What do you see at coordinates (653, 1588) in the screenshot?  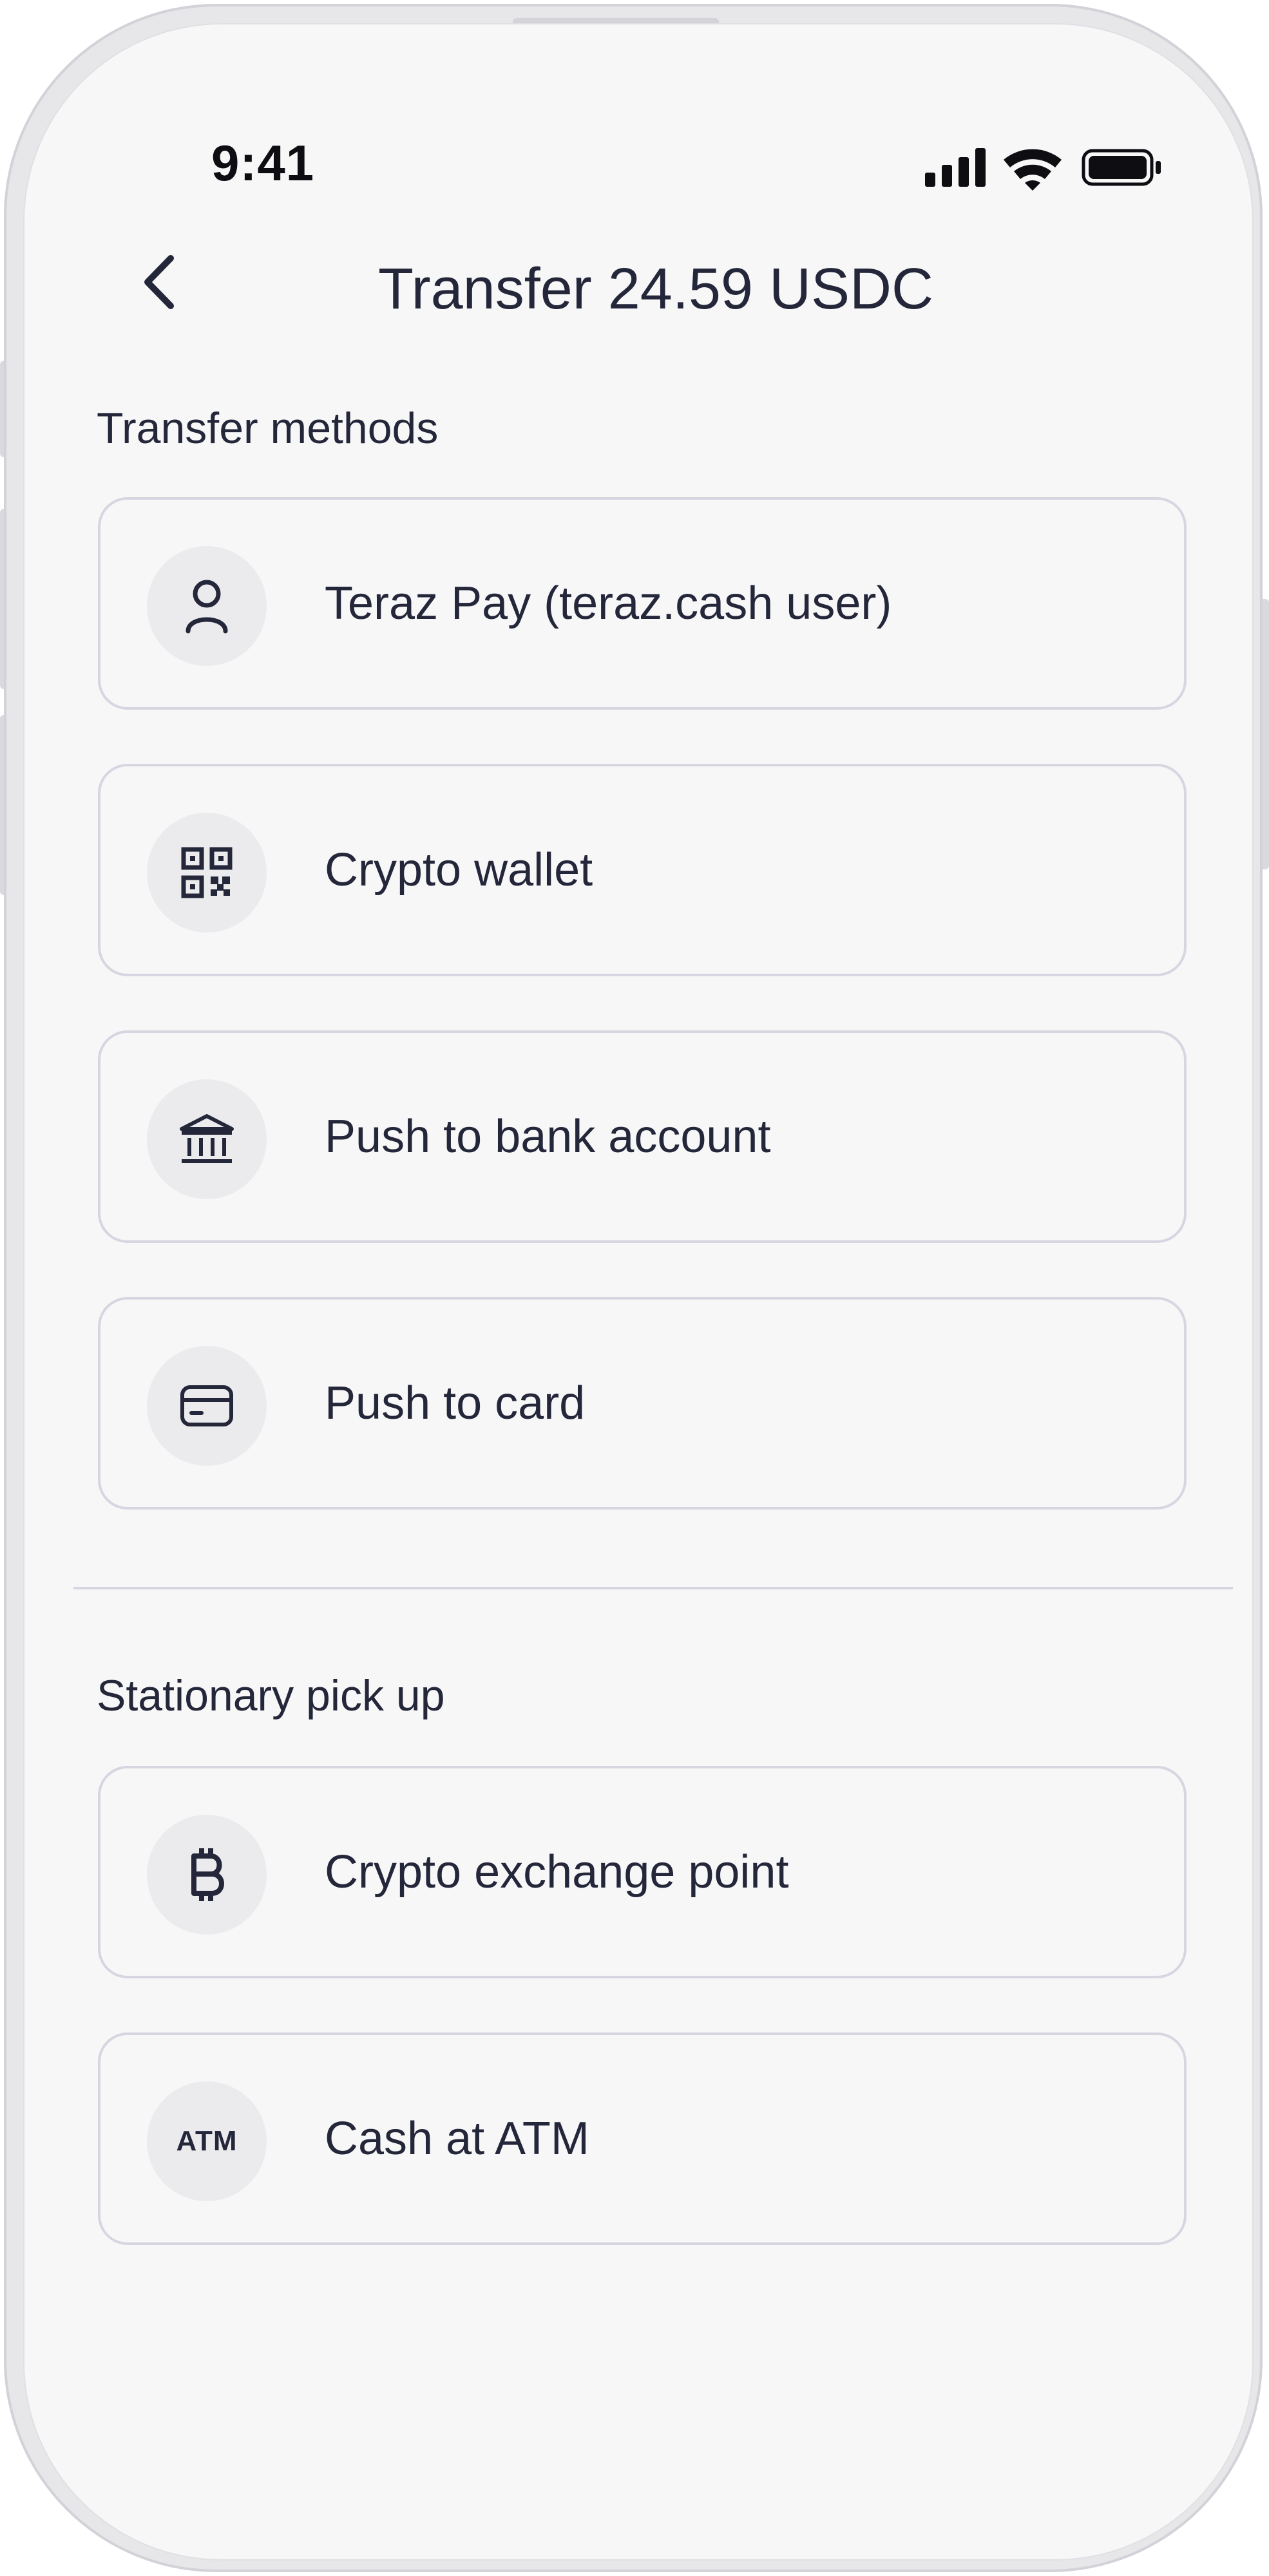 I see `section-divider` at bounding box center [653, 1588].